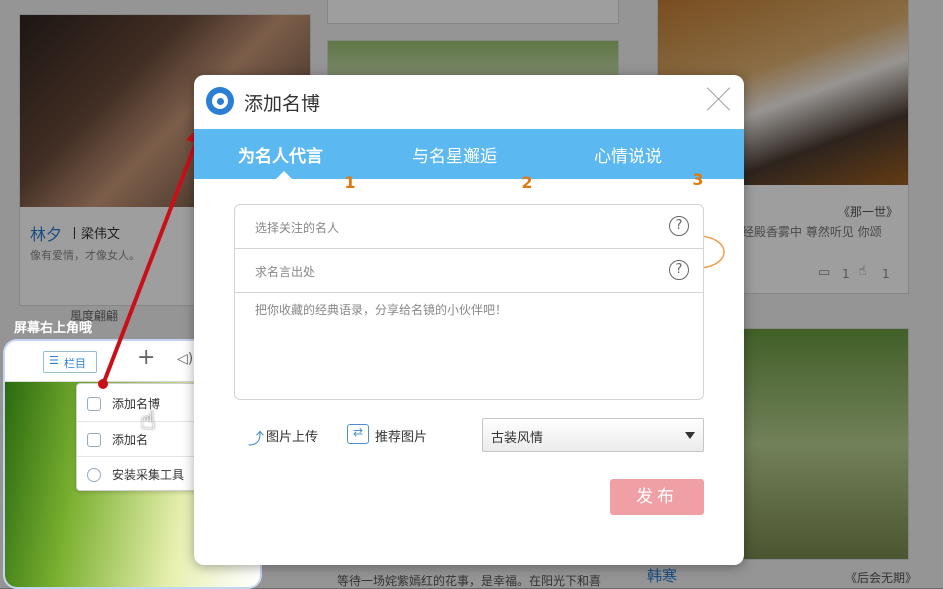  Describe the element at coordinates (469, 346) in the screenshot. I see `quote-textarea: 把你收藏的经典语录，分享给名镜的小伙伴吧！` at that location.